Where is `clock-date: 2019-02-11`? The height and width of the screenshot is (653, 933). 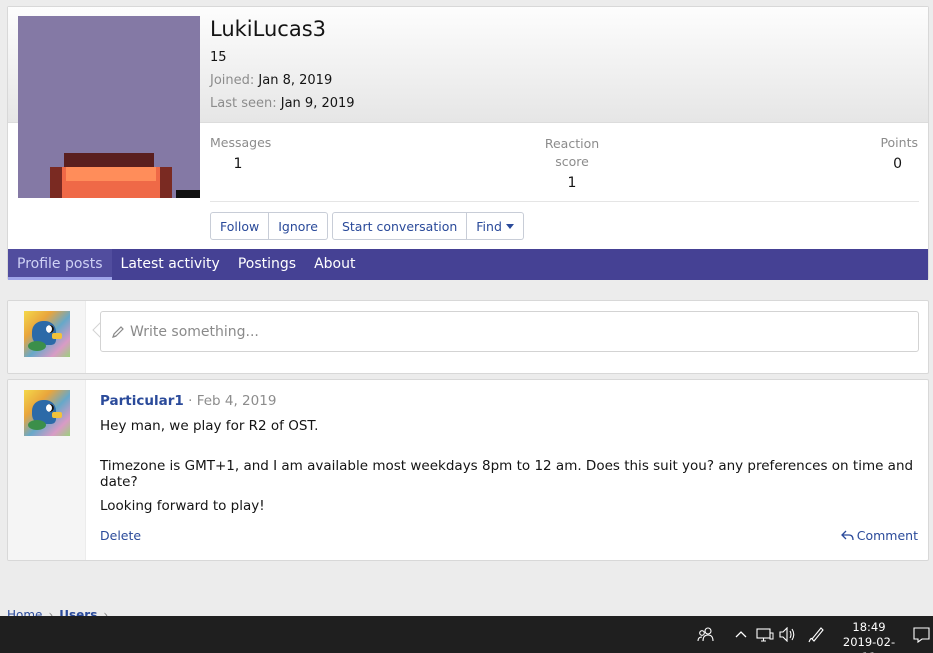
clock-date: 2019-02-11 is located at coordinates (869, 644).